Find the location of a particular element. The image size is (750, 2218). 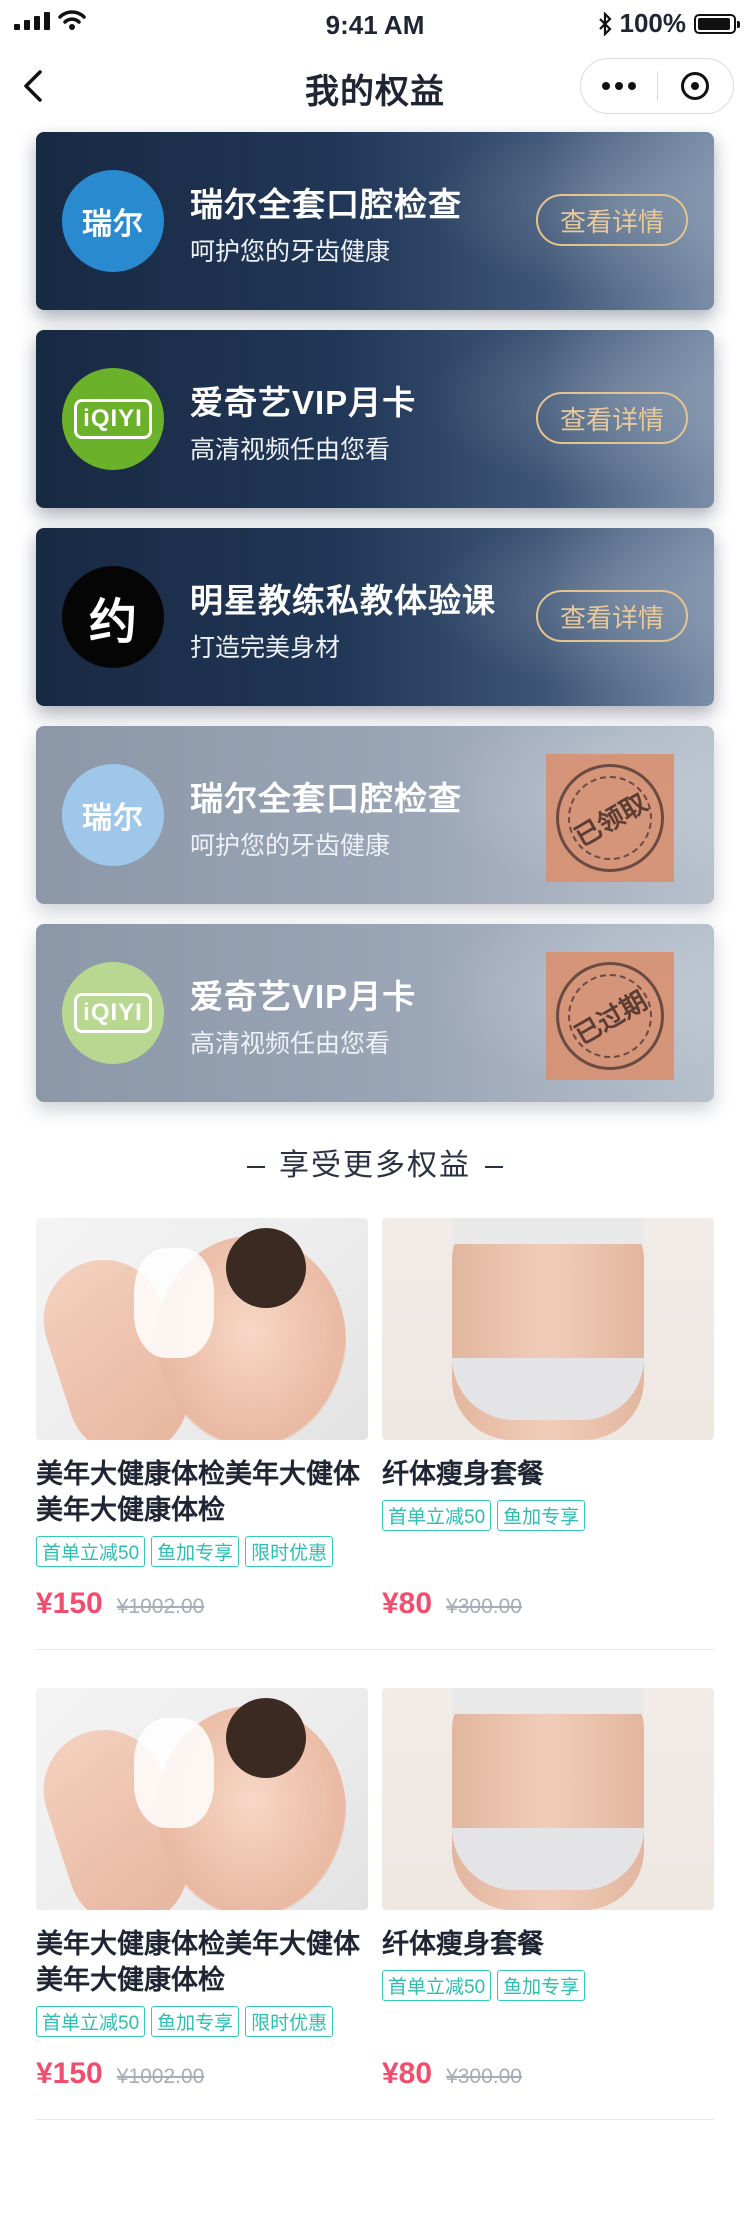

bluetooth-icon is located at coordinates (605, 23).